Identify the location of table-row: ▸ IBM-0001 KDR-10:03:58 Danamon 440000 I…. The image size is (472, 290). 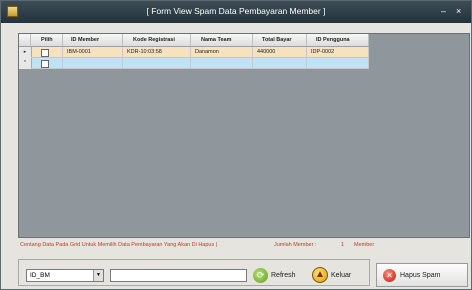
(194, 52).